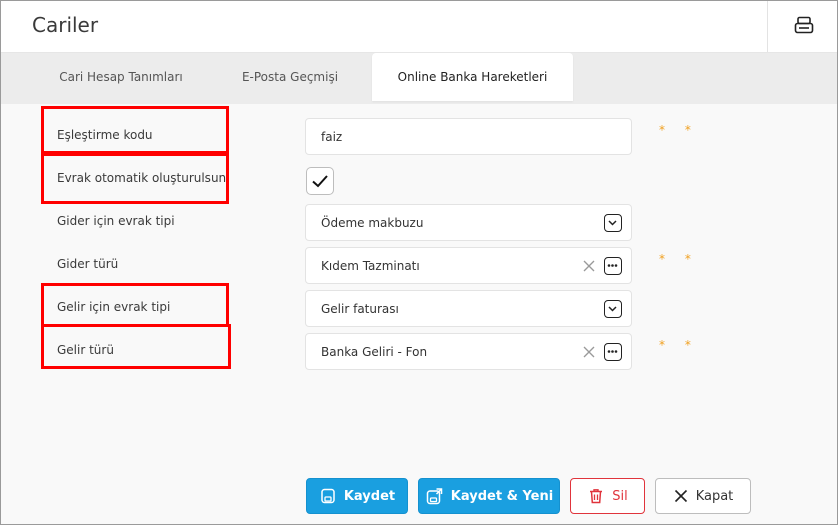  I want to click on header-separator, so click(767, 26).